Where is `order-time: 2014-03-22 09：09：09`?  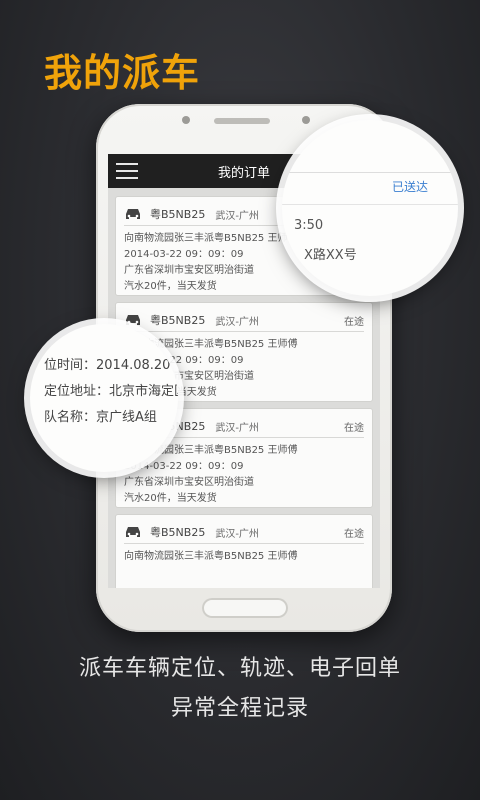 order-time: 2014-03-22 09：09：09 is located at coordinates (184, 466).